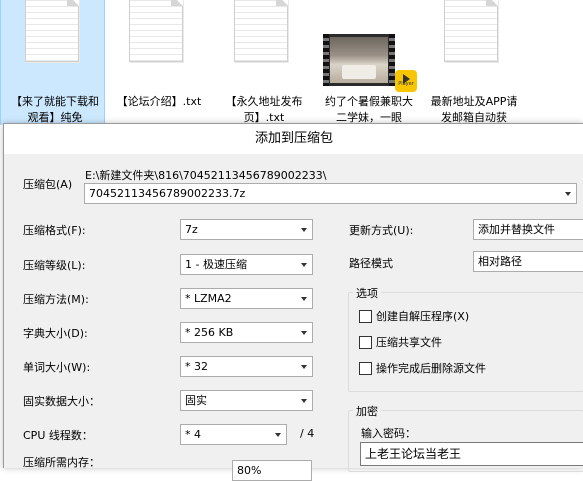 This screenshot has width=583, height=481. I want to click on shared-files-checkbox: 压缩共享文件, so click(400, 342).